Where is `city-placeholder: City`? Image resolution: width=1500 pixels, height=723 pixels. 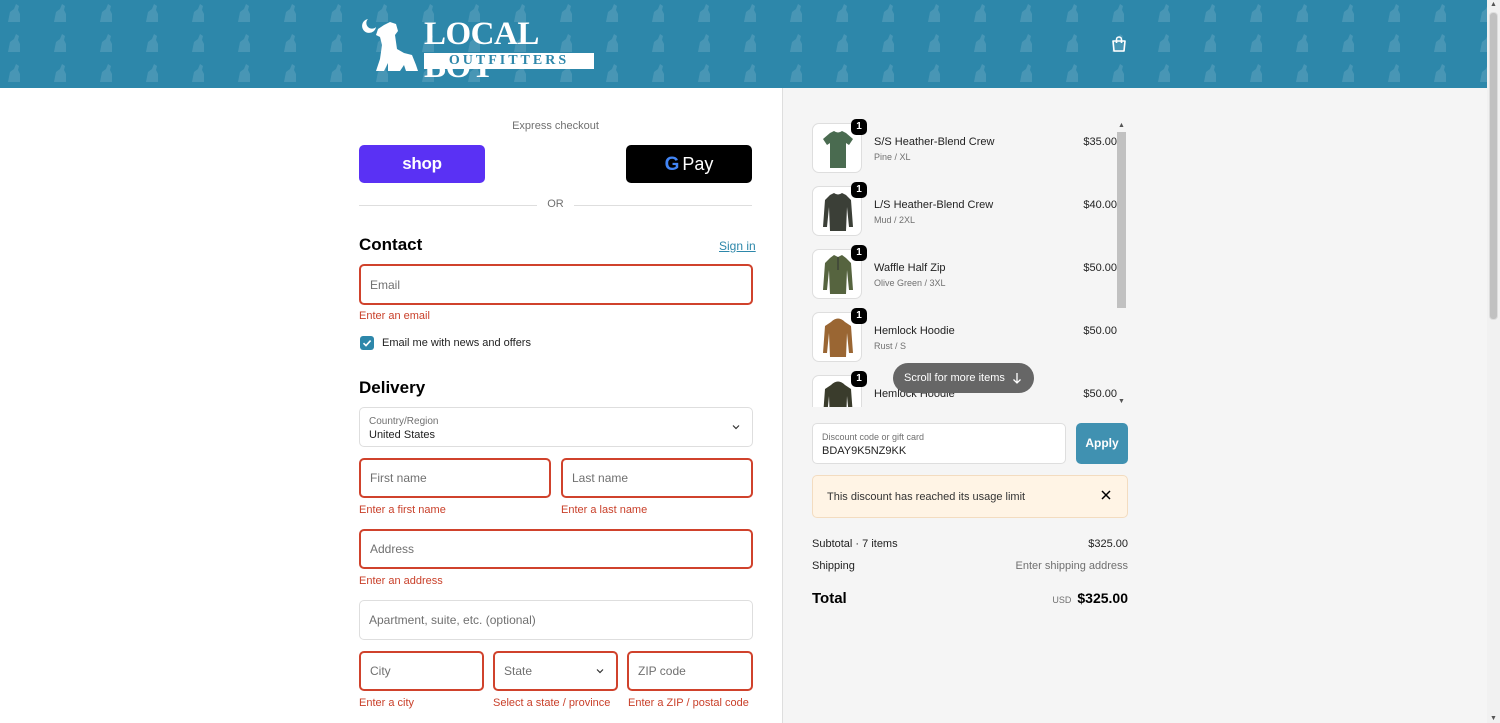 city-placeholder: City is located at coordinates (380, 671).